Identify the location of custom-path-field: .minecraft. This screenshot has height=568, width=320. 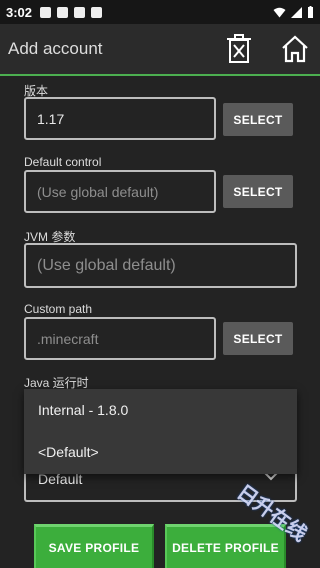
(120, 338).